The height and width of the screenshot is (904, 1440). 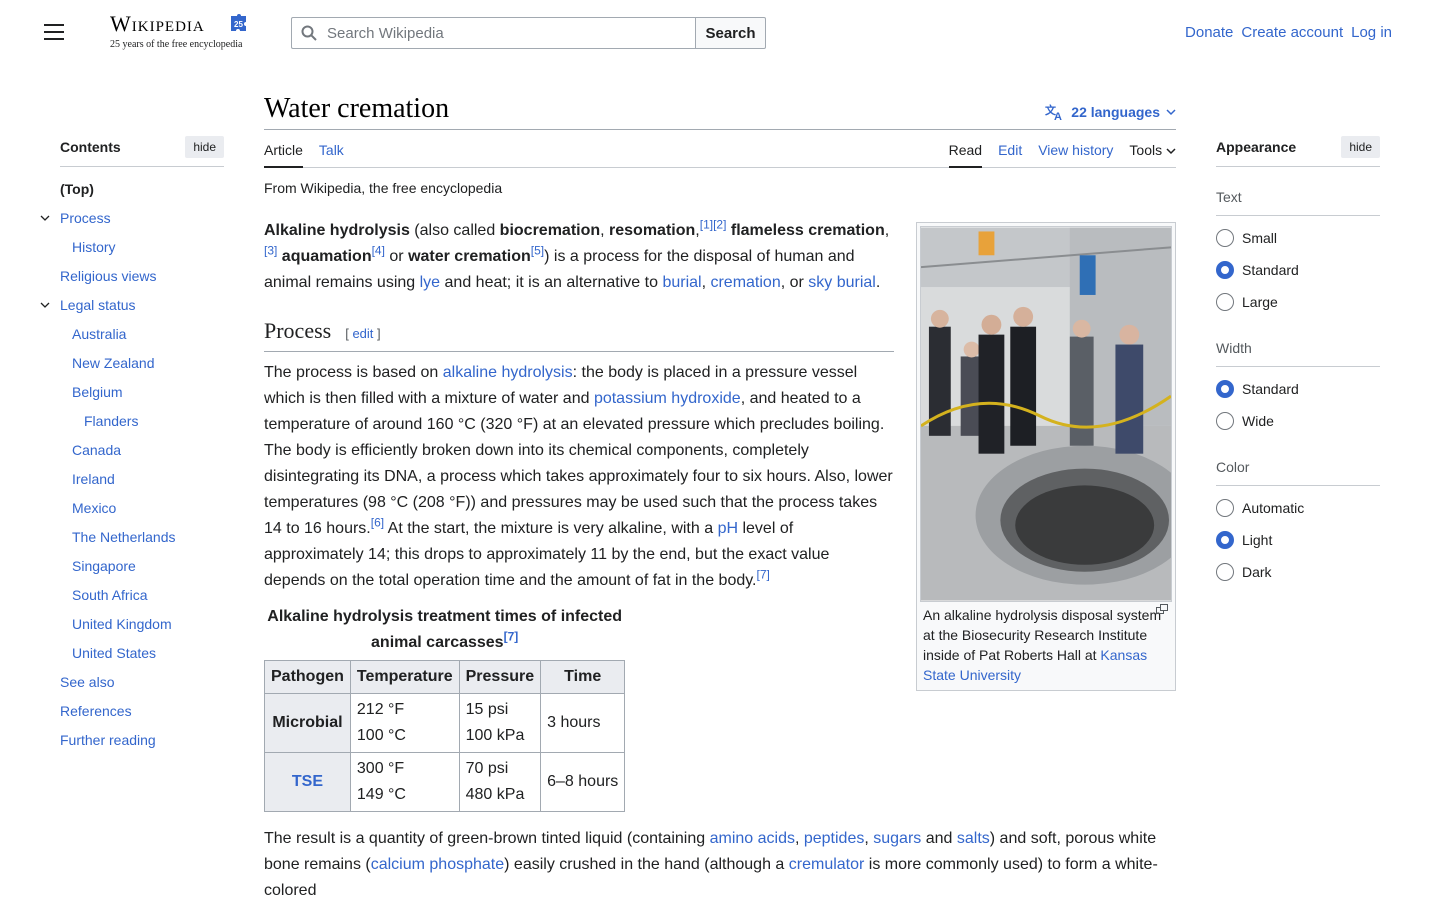 I want to click on toc-item: Ireland, so click(x=142, y=479).